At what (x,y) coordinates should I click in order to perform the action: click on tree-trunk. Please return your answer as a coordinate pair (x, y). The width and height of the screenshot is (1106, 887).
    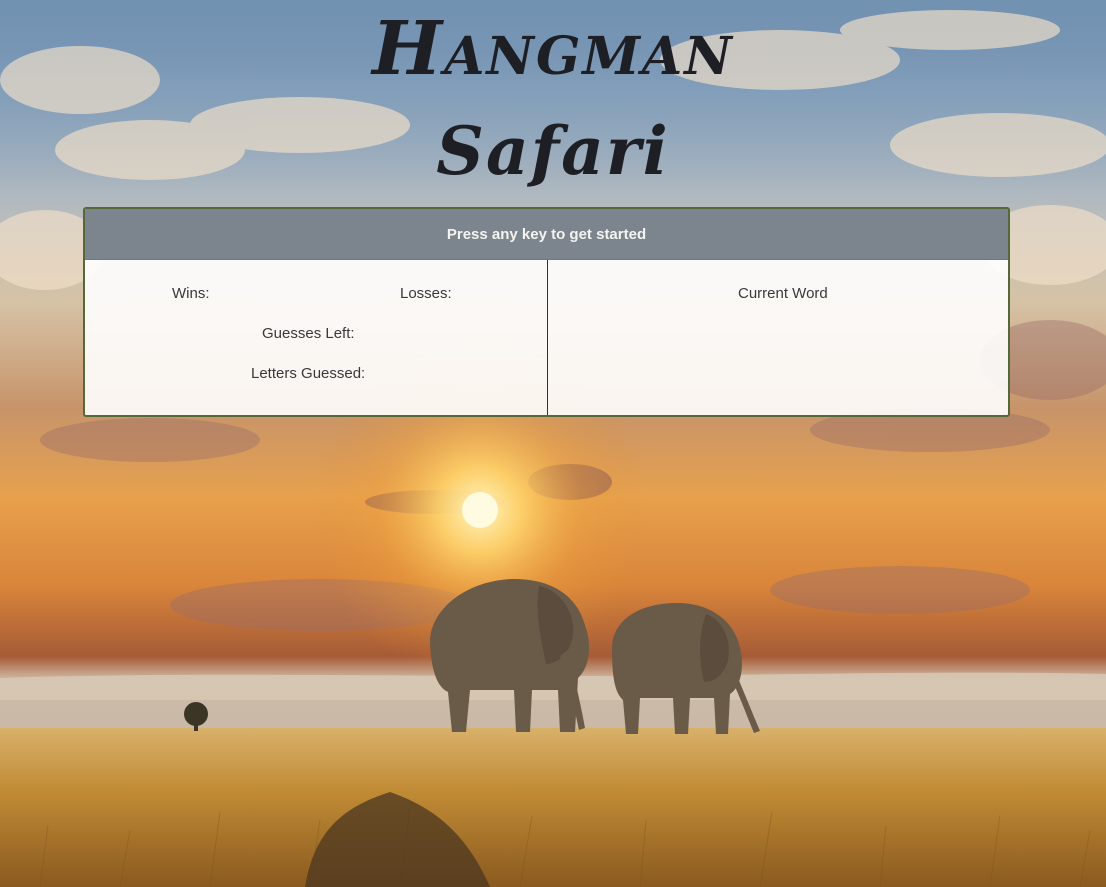
    Looking at the image, I should click on (196, 726).